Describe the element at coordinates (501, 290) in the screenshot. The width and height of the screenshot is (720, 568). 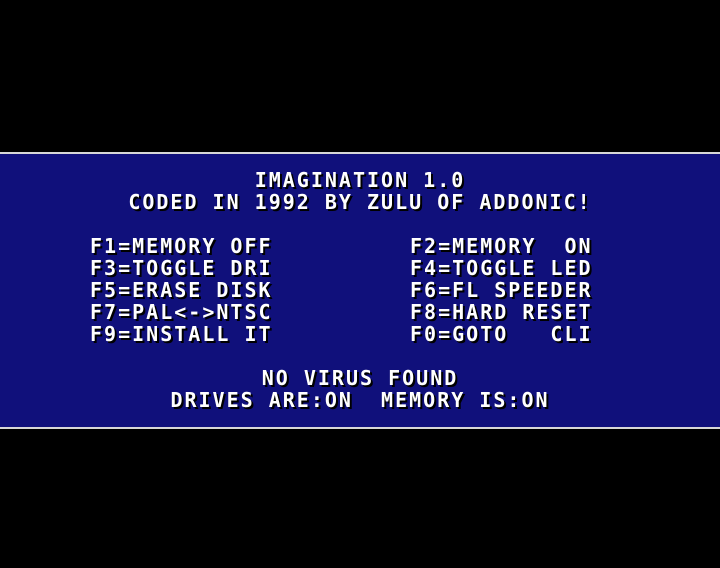
I see `menu-option-f6: F6=FL SPEEDER` at that location.